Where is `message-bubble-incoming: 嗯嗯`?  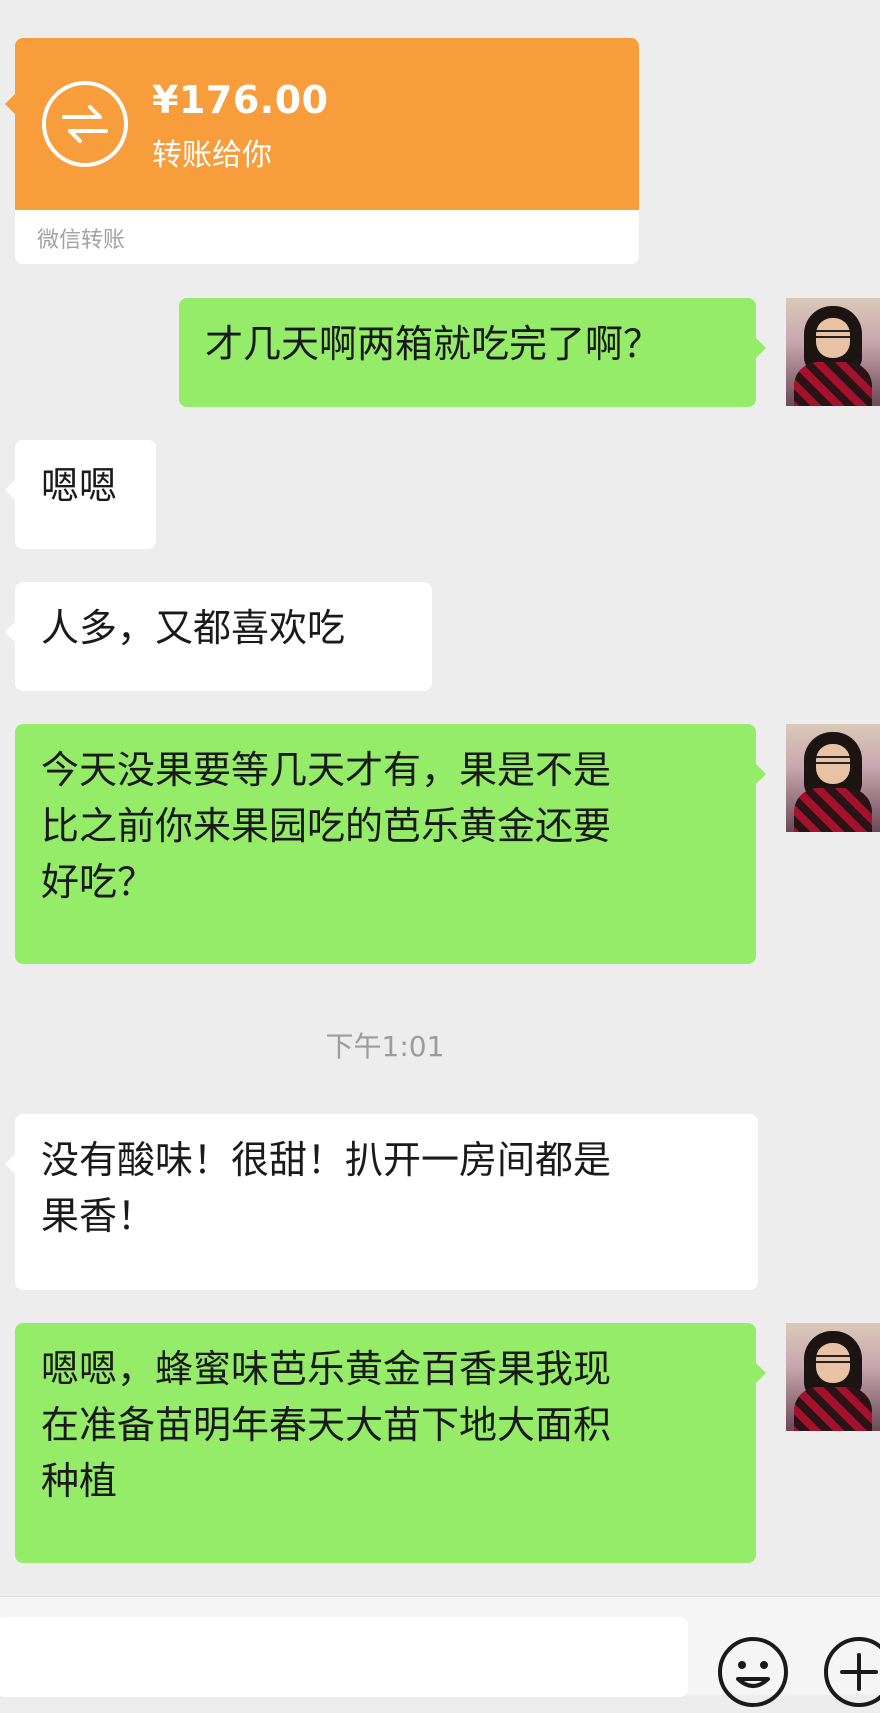 message-bubble-incoming: 嗯嗯 is located at coordinates (80, 494).